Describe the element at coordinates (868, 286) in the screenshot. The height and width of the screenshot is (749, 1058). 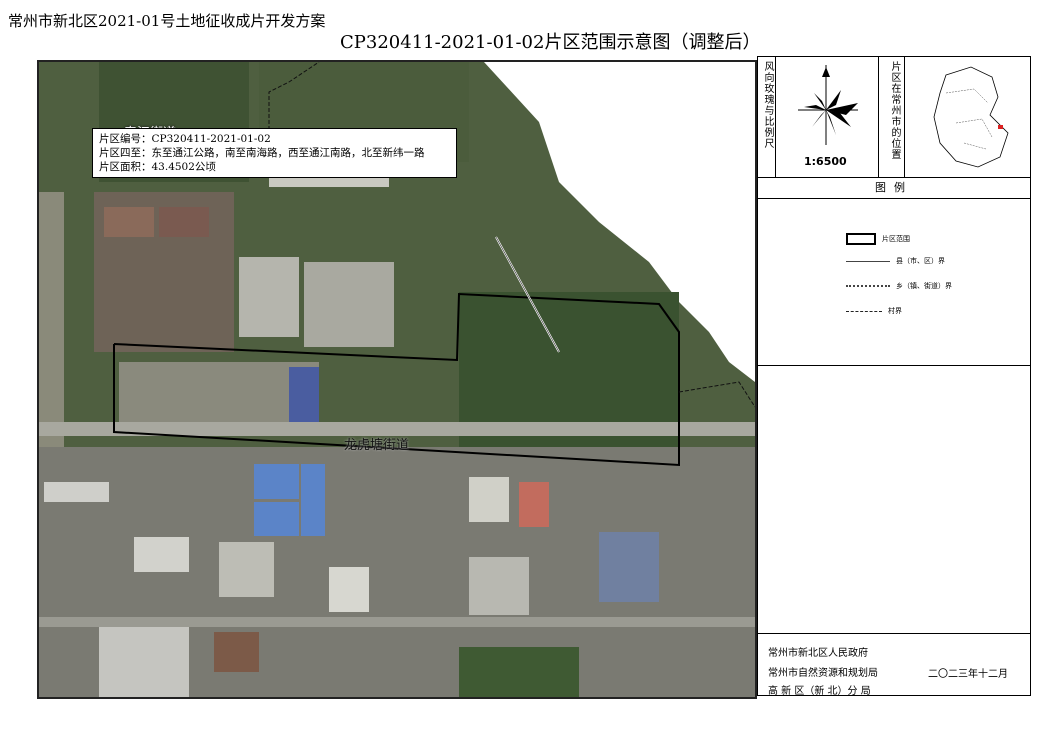
I see `town-line-sample` at that location.